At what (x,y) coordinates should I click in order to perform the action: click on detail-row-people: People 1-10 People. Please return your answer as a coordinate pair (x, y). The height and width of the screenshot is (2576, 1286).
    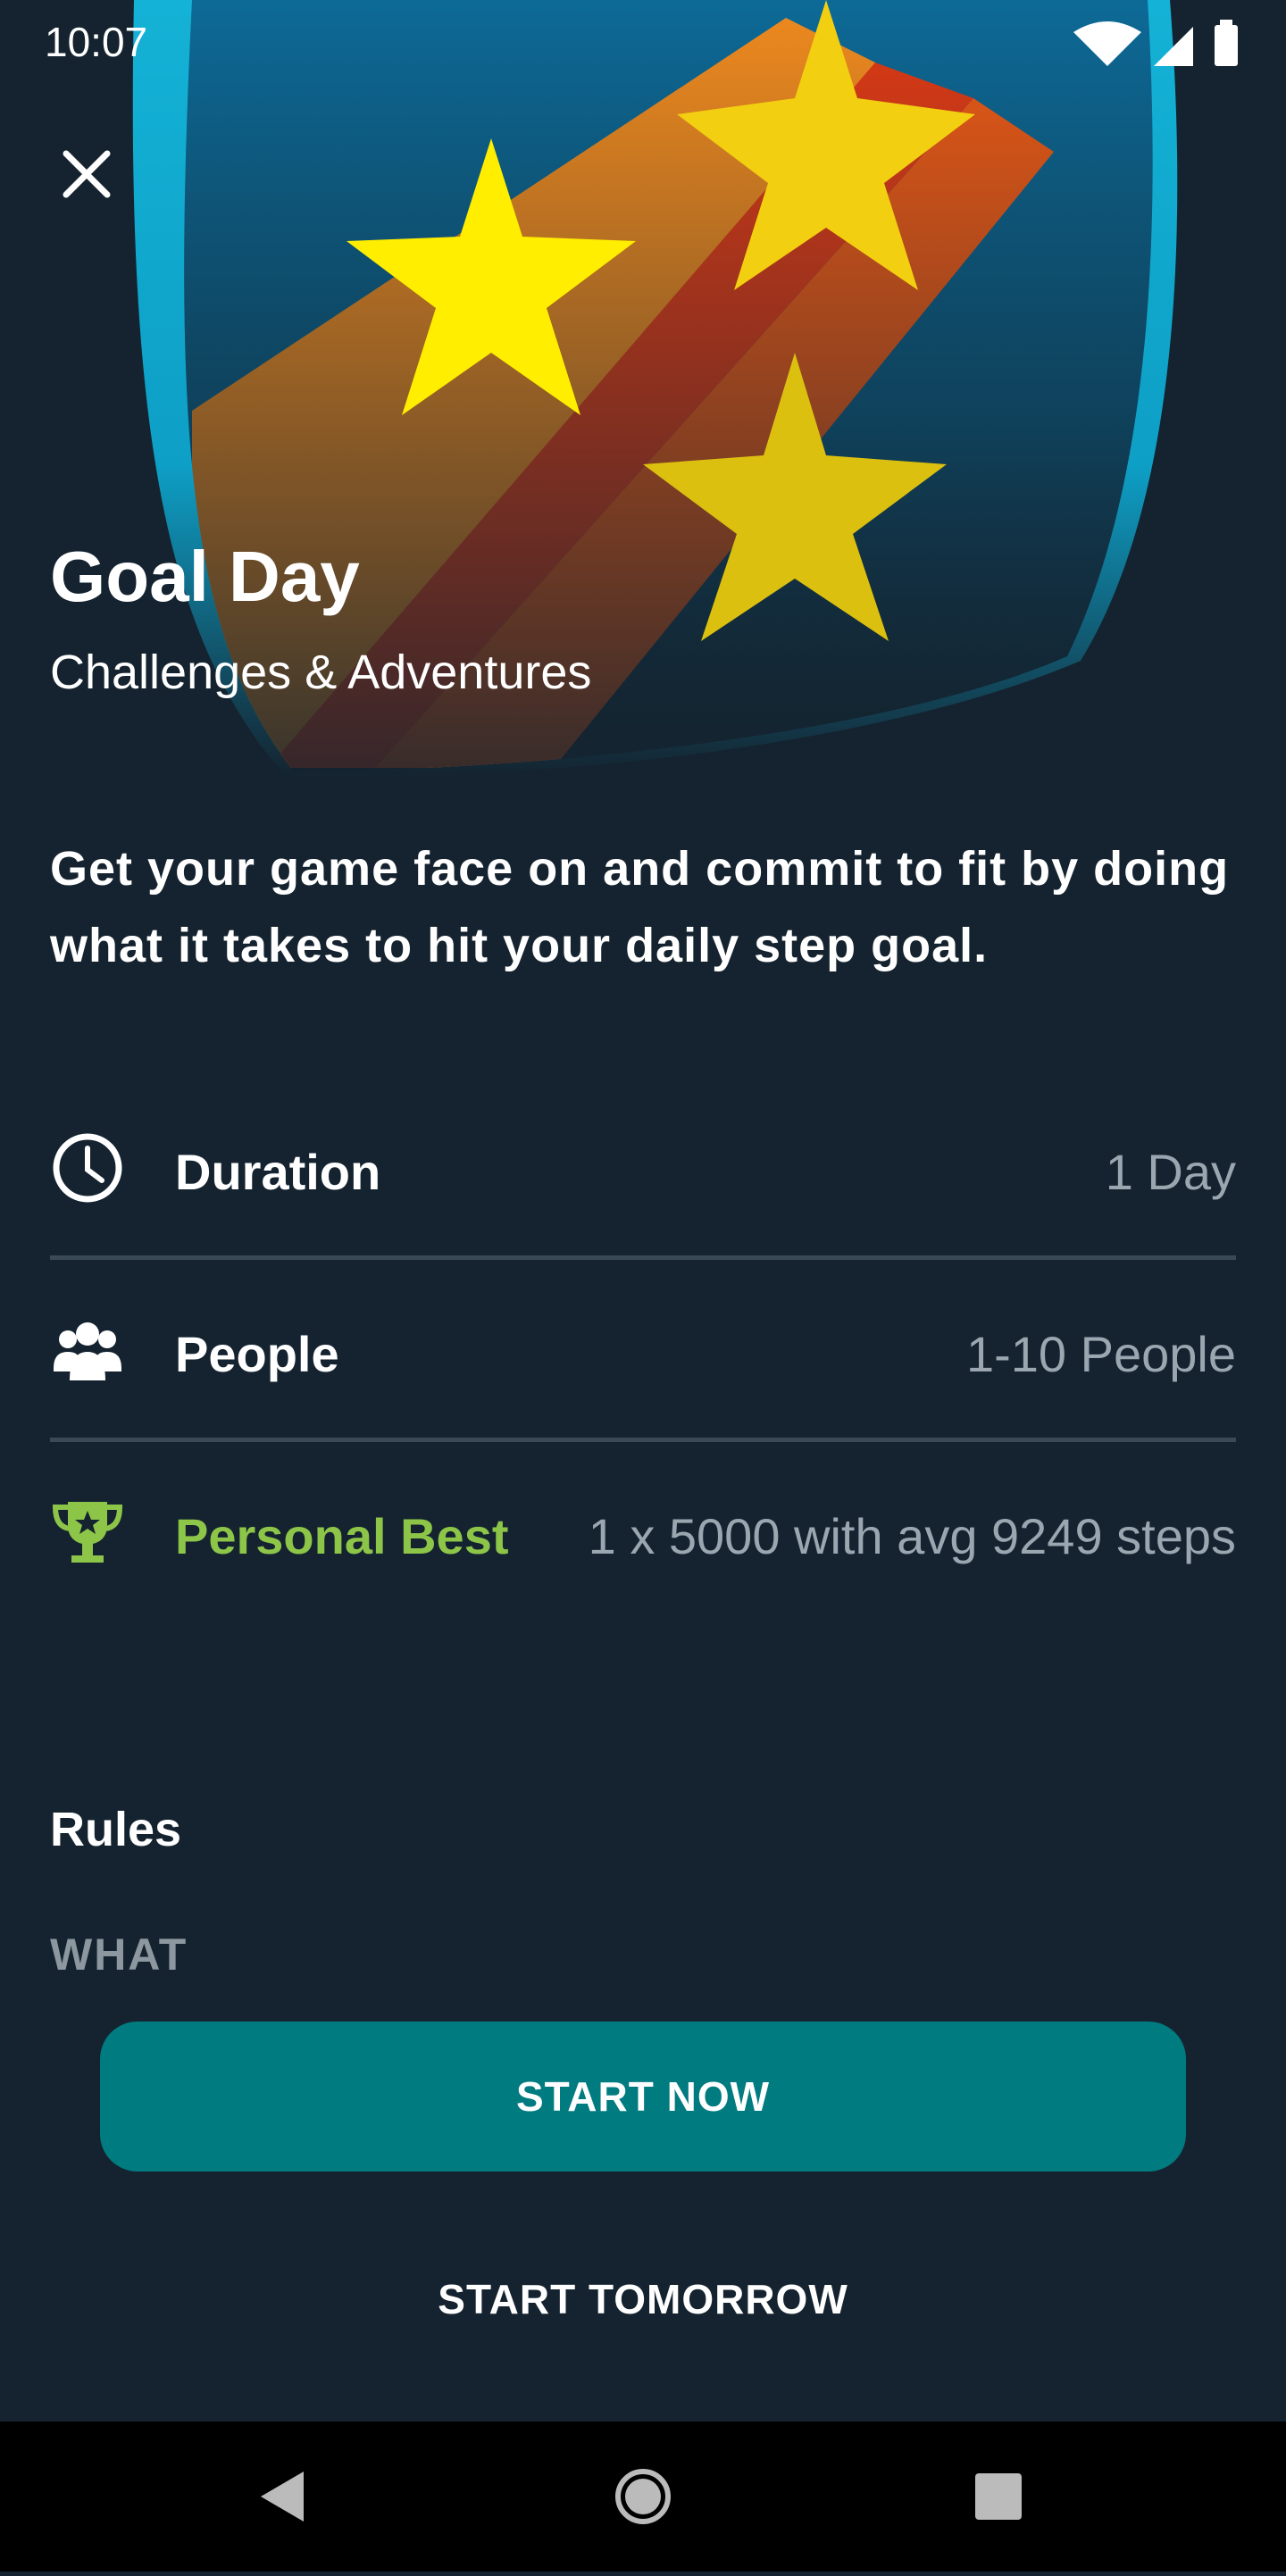
    Looking at the image, I should click on (643, 1350).